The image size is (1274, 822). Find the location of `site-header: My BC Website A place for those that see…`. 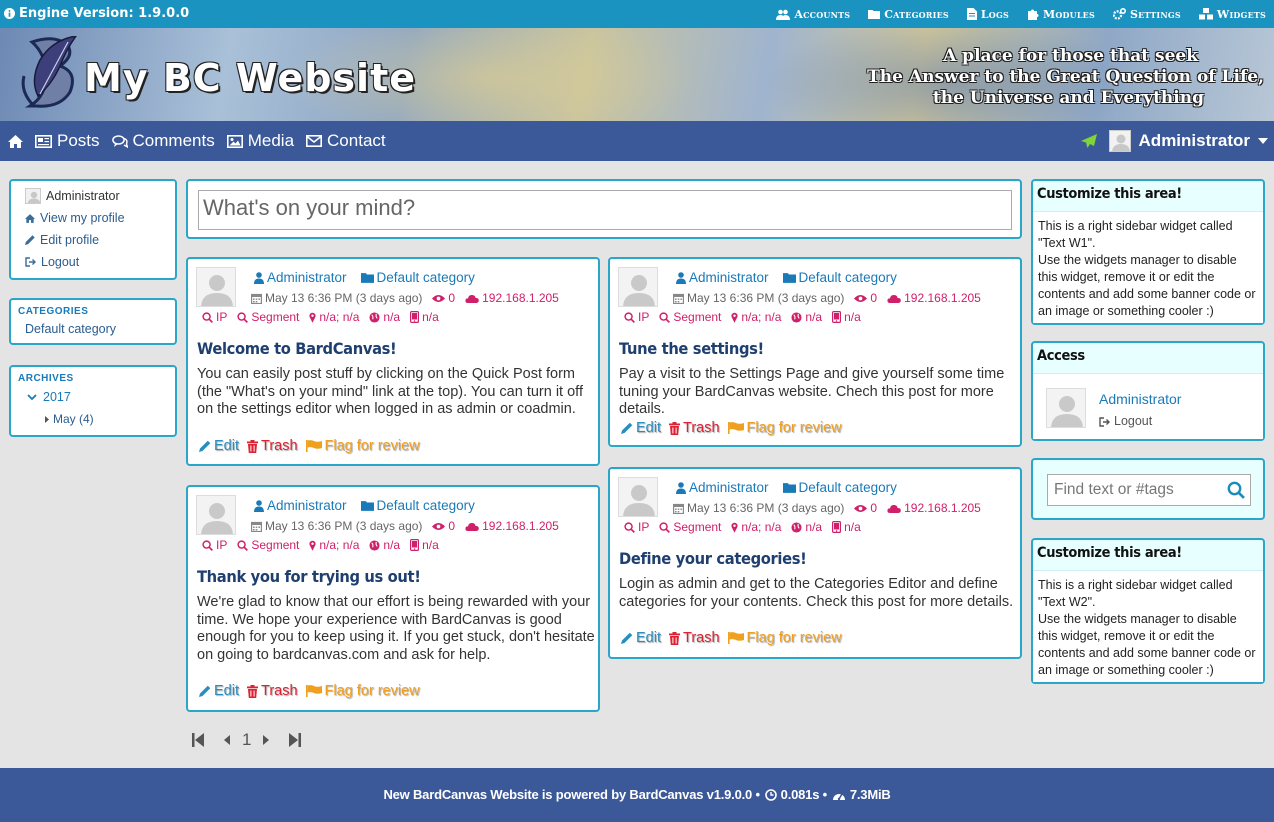

site-header: My BC Website A place for those that see… is located at coordinates (637, 74).